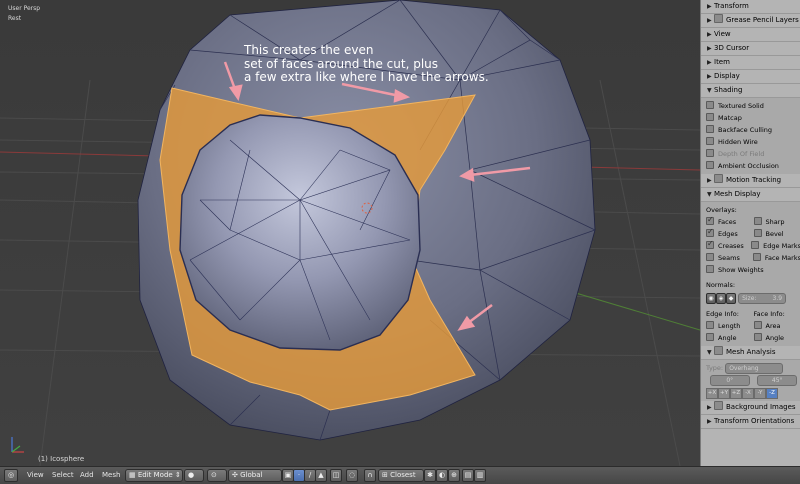 This screenshot has width=800, height=484. I want to click on loop-normals-icon: ◈, so click(721, 298).